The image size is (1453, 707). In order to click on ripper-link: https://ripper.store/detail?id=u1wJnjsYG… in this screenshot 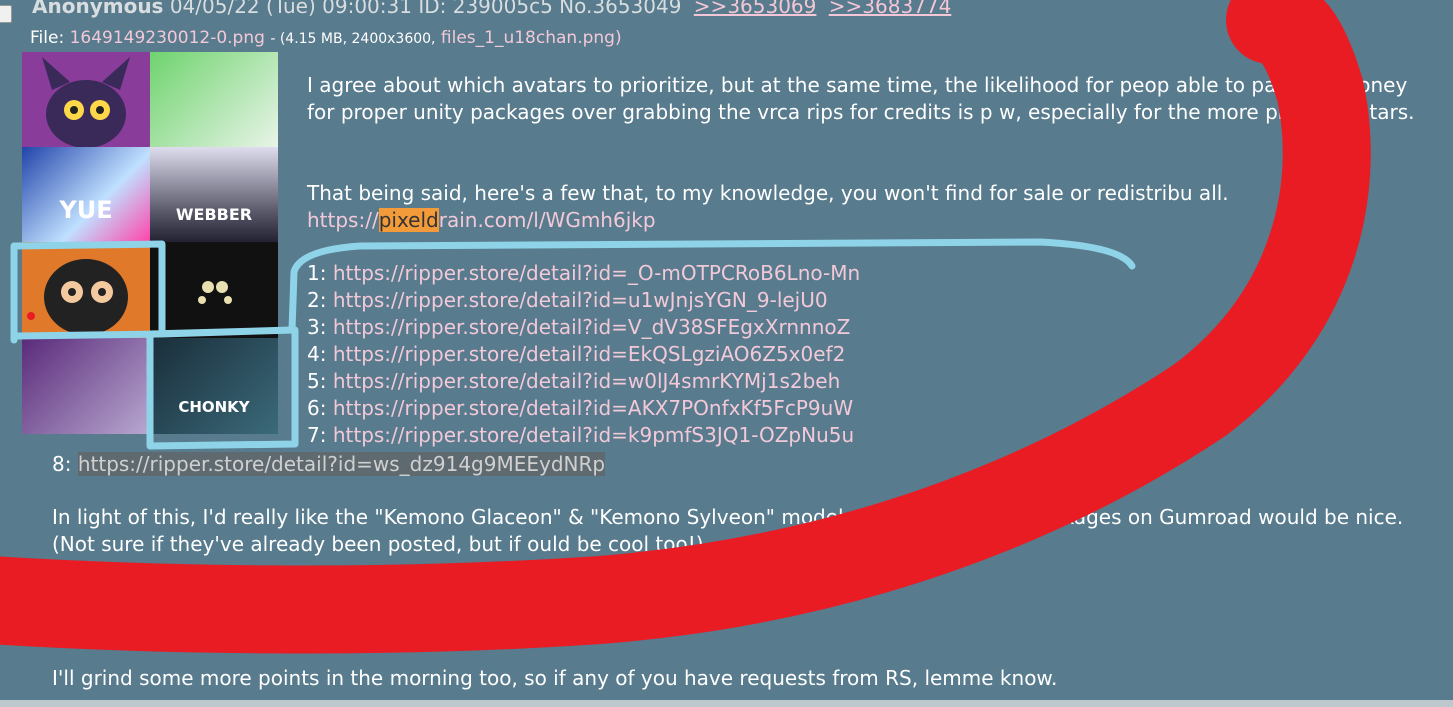, I will do `click(580, 300)`.